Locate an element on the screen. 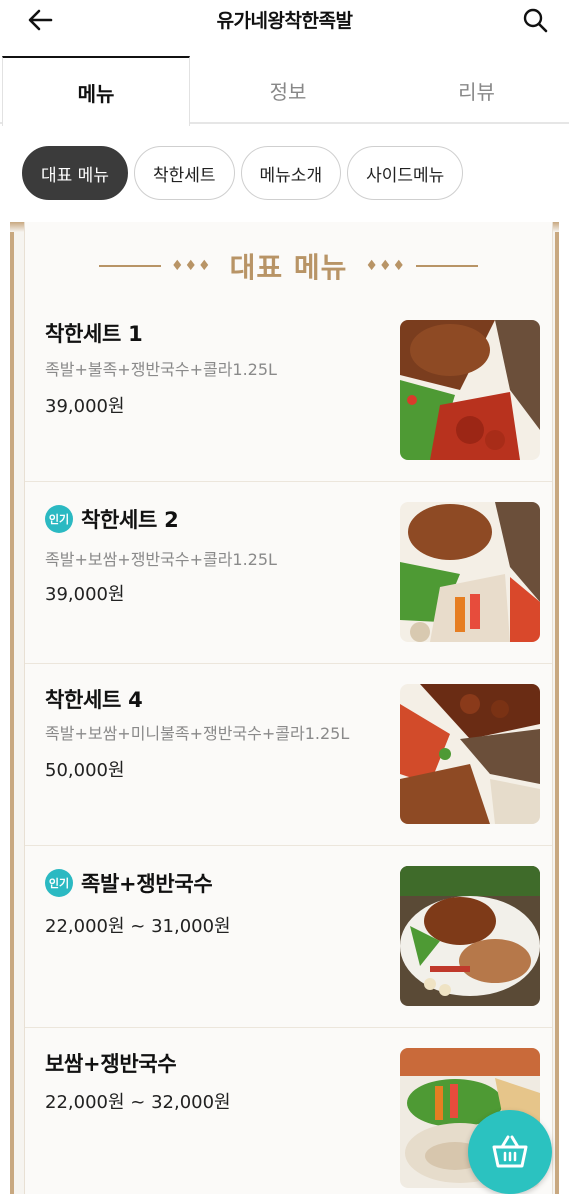  chip-menu-intro: 메뉴소개 is located at coordinates (291, 173).